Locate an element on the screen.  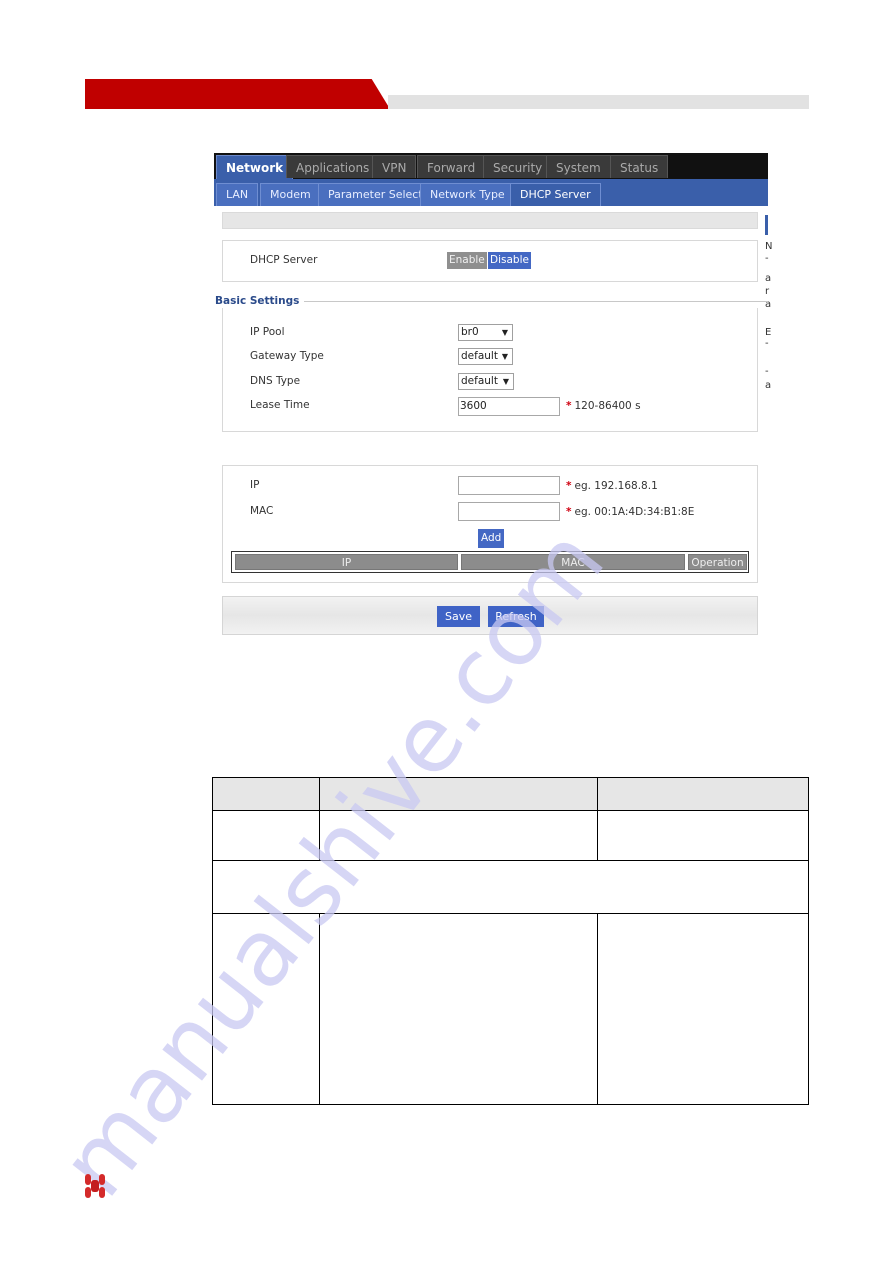
tab-network: Network is located at coordinates (255, 168).